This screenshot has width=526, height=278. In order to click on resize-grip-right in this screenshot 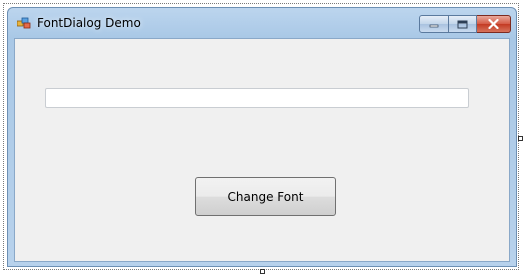, I will do `click(520, 138)`.